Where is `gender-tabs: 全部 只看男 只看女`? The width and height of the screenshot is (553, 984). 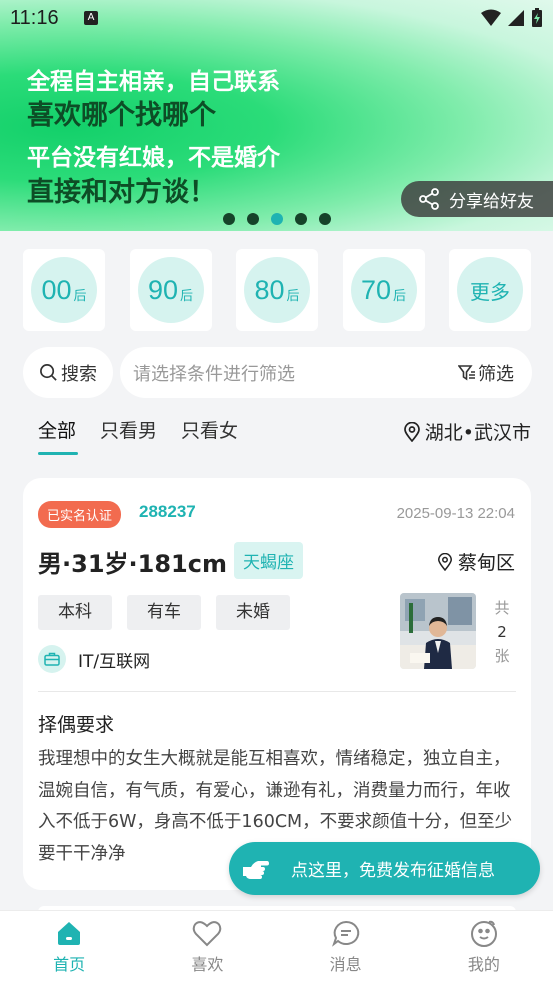
gender-tabs: 全部 只看男 只看女 is located at coordinates (138, 435).